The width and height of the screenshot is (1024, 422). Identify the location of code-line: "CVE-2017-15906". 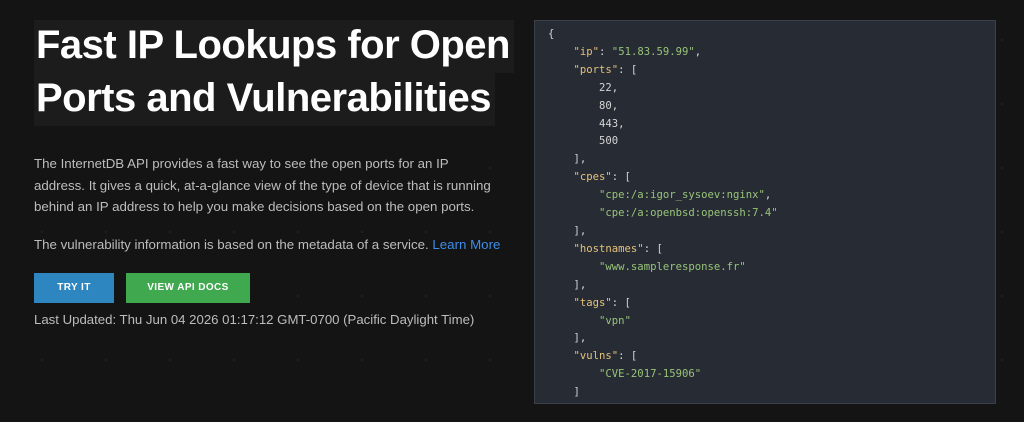
(650, 374).